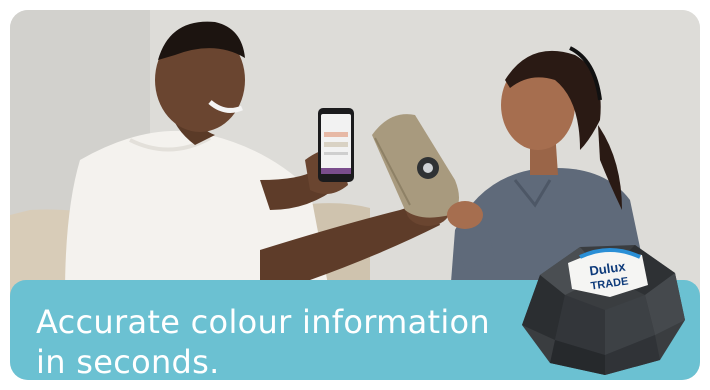 The height and width of the screenshot is (390, 710). What do you see at coordinates (336, 145) in the screenshot?
I see `phone-icon` at bounding box center [336, 145].